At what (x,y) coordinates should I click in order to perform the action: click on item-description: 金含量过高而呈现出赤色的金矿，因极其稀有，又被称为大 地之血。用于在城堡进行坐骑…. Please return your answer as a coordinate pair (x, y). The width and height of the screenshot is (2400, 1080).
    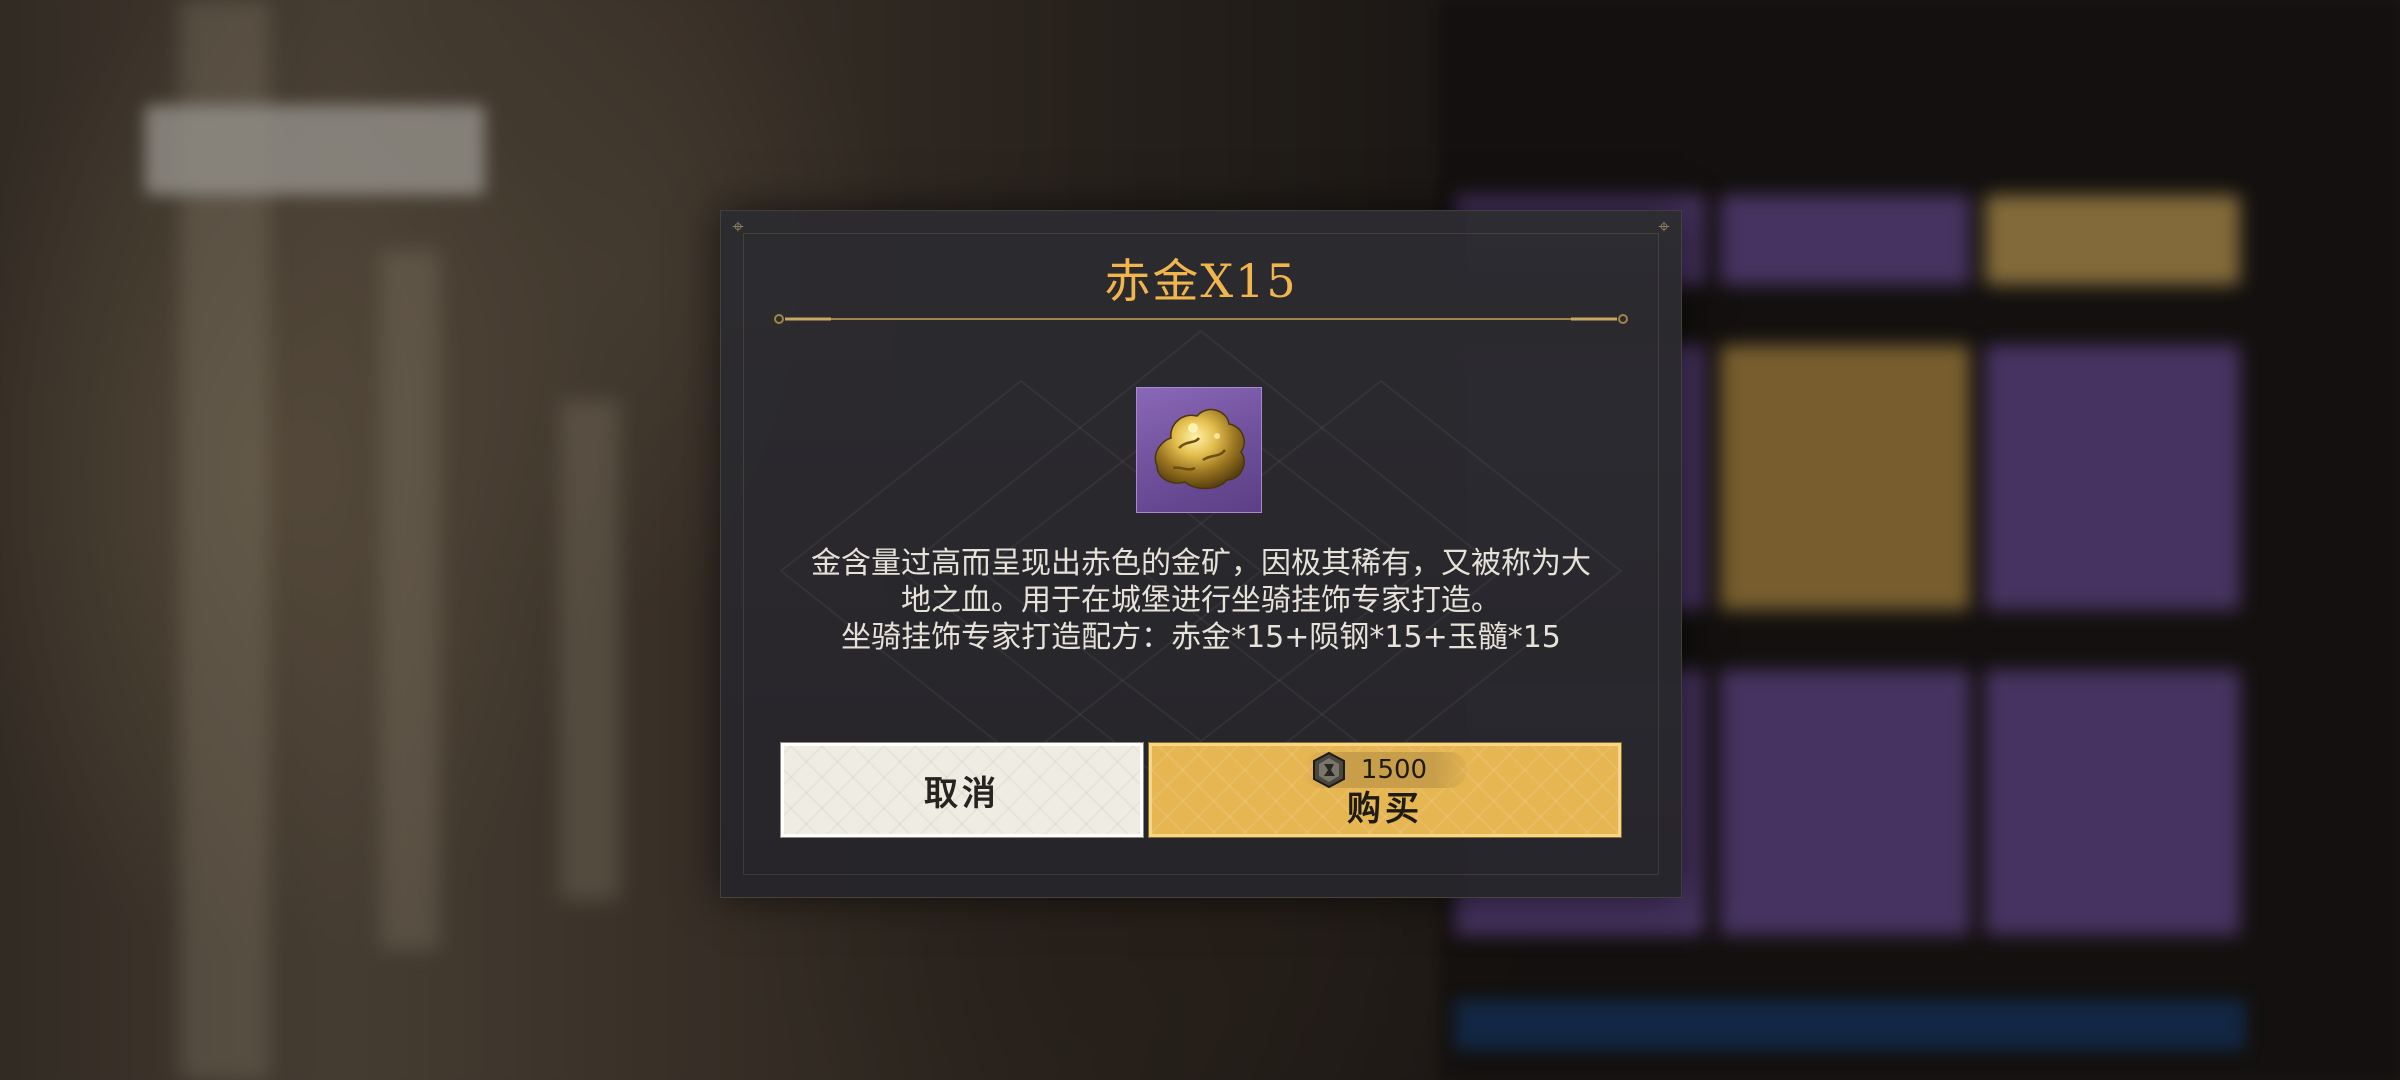
    Looking at the image, I should click on (1201, 600).